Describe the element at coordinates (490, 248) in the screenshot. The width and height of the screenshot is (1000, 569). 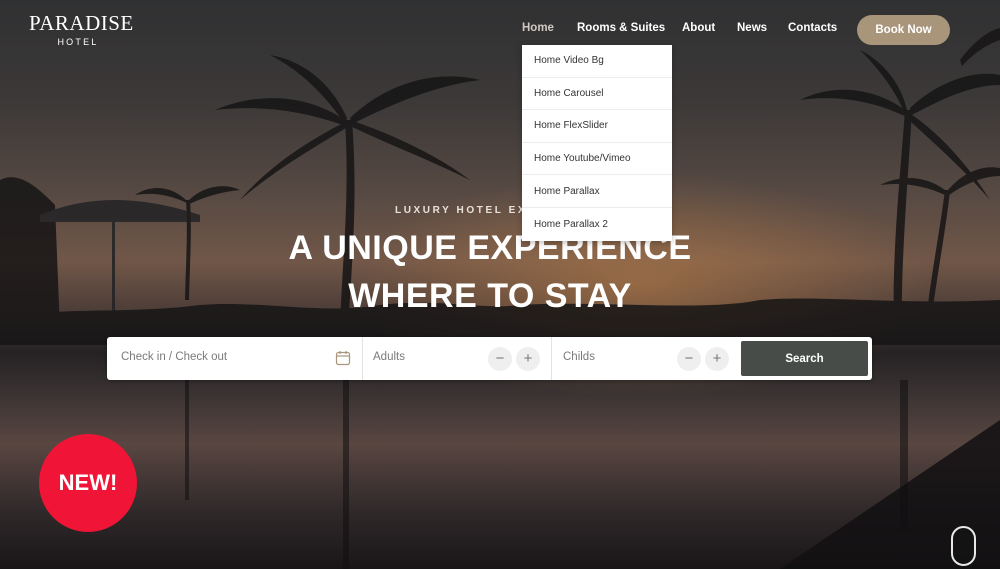
I see `hero-headline-line1: A UNIQUE EXPERIENCE` at that location.